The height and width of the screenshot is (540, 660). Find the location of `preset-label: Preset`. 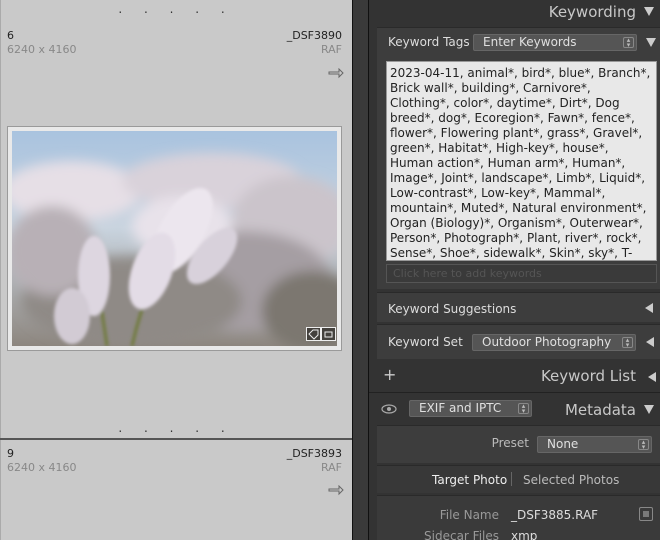

preset-label: Preset is located at coordinates (510, 443).